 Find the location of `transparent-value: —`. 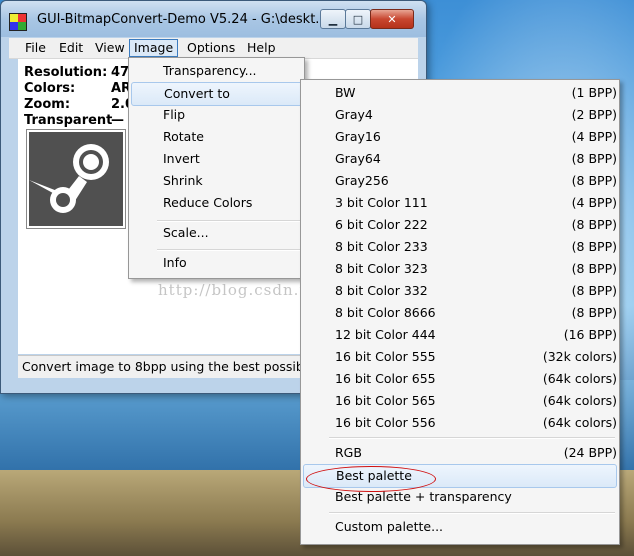

transparent-value: — is located at coordinates (117, 120).